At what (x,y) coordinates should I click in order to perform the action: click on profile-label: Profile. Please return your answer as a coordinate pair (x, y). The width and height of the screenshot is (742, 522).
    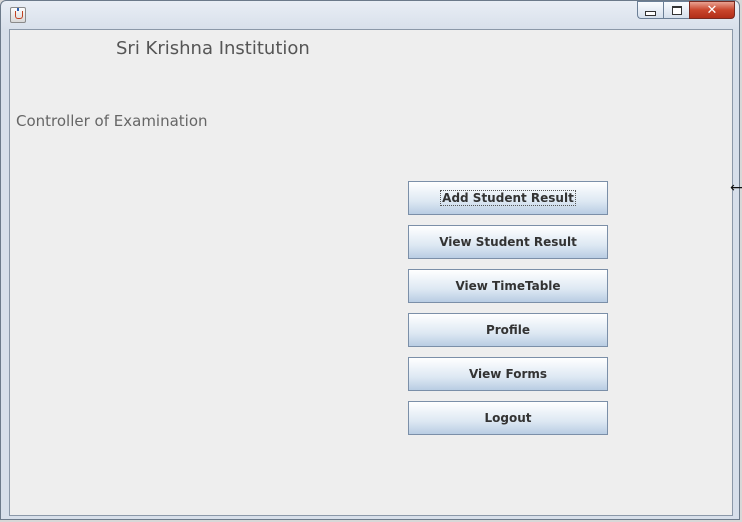
    Looking at the image, I should click on (508, 330).